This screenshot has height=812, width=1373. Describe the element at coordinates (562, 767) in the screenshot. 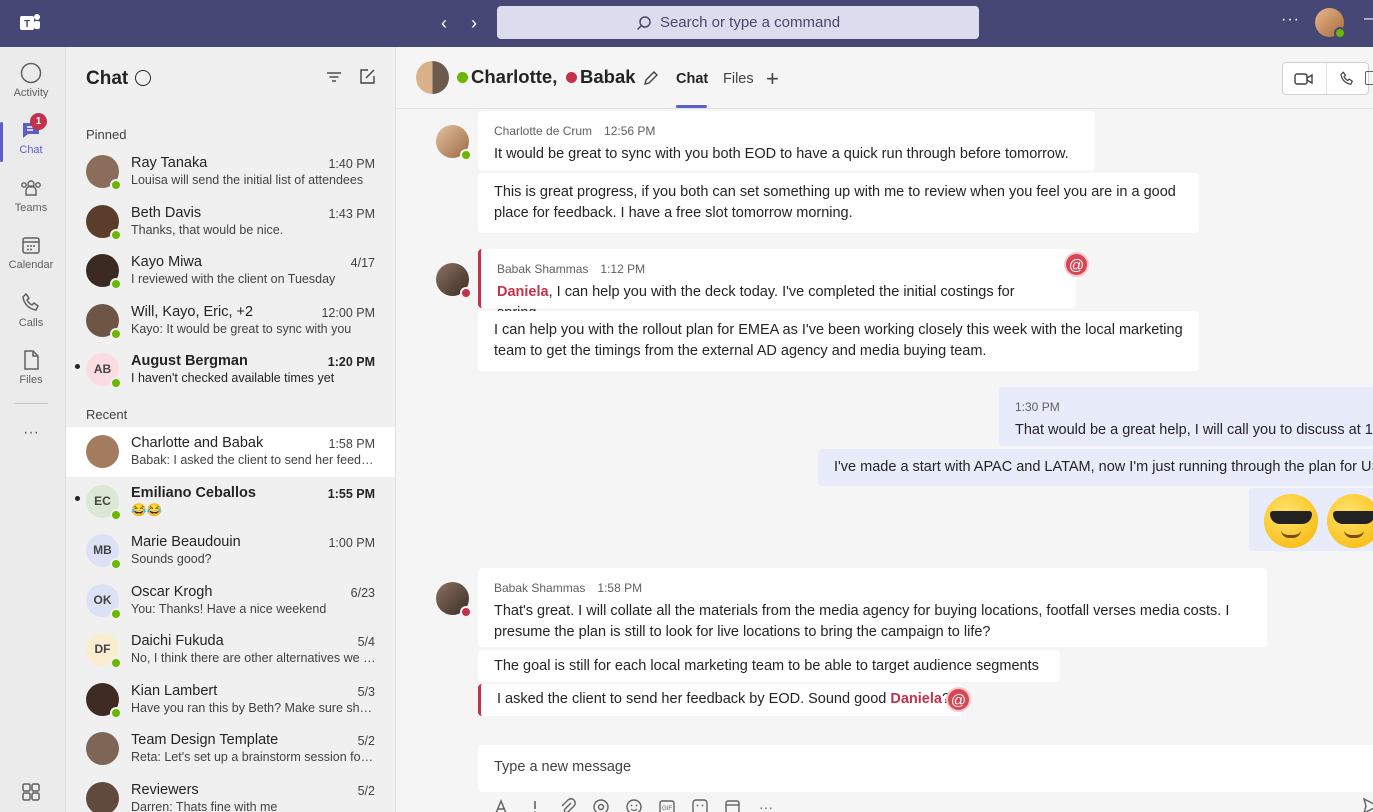

I see `message-input: Type a new message` at that location.